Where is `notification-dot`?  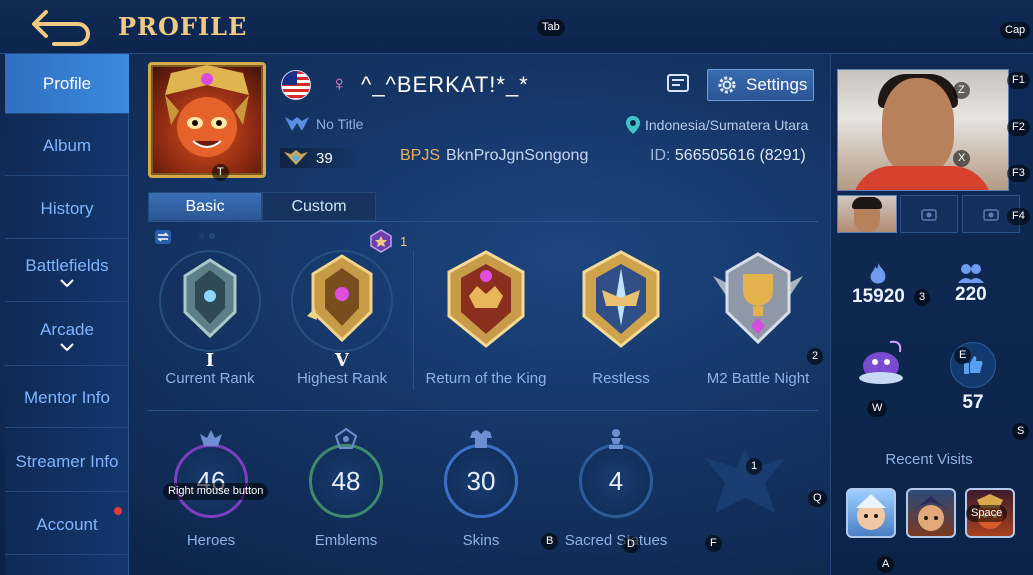 notification-dot is located at coordinates (118, 511).